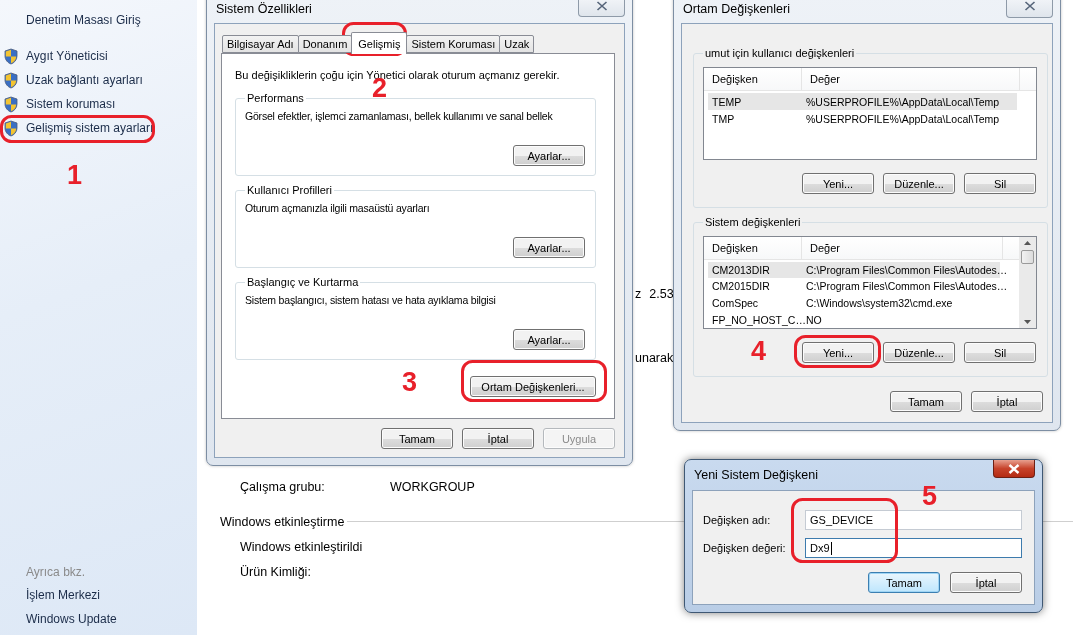  What do you see at coordinates (737, 520) in the screenshot?
I see `field-label: Değişken adı:` at bounding box center [737, 520].